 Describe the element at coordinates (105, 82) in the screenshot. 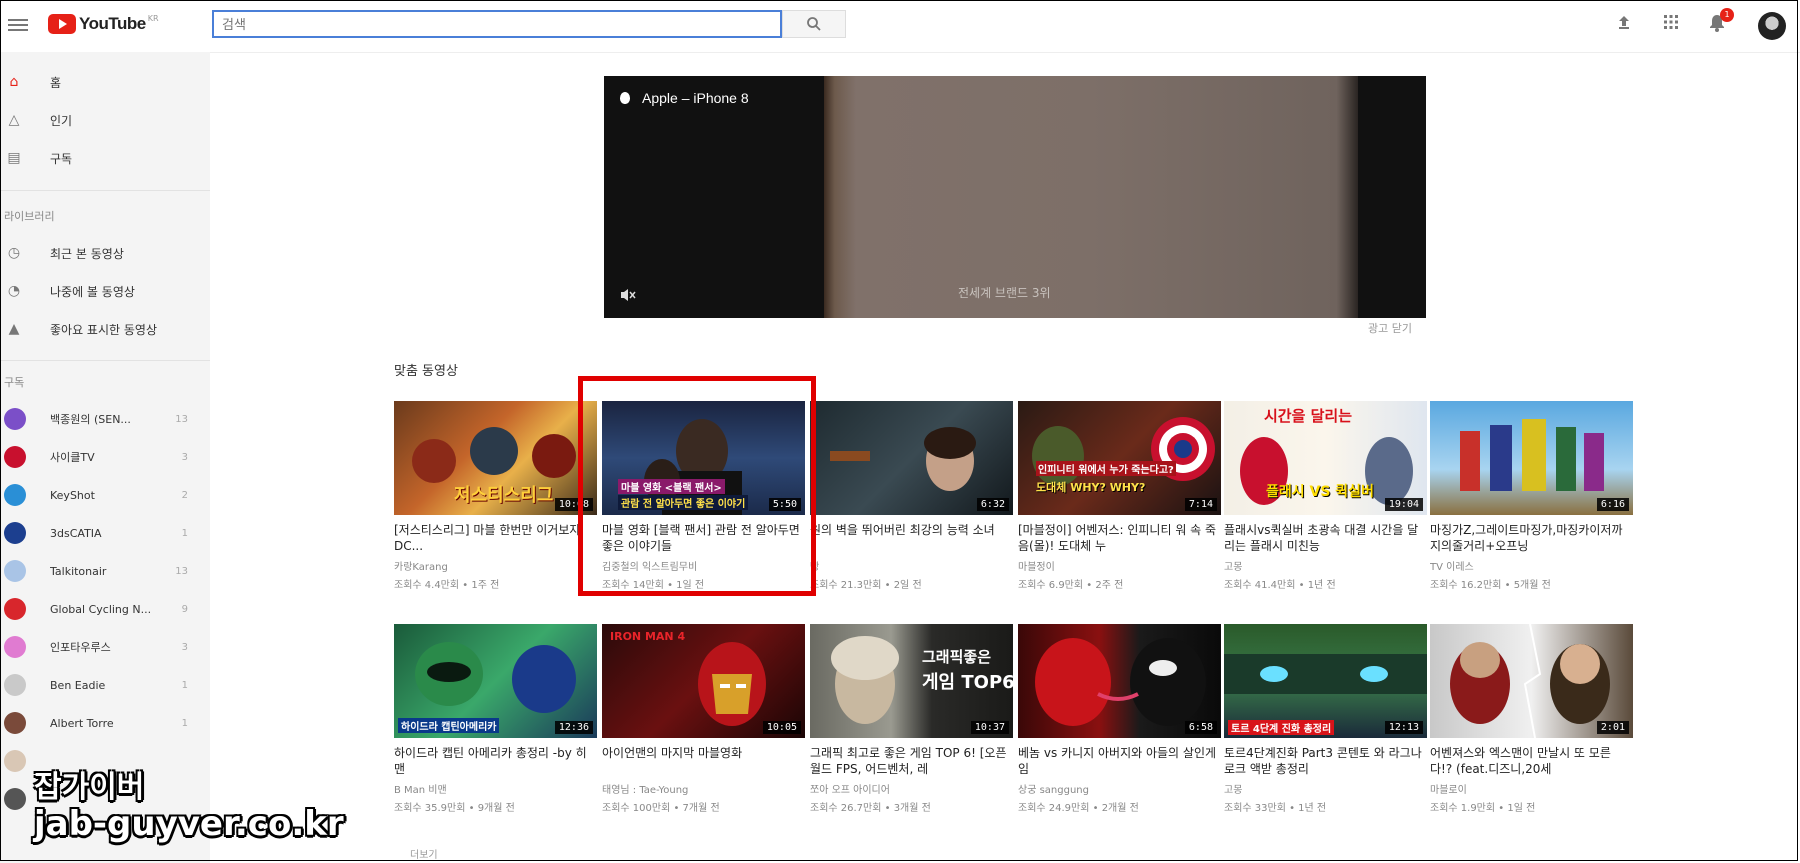

I see `sidebar-item-home: ⌂ 홈` at that location.